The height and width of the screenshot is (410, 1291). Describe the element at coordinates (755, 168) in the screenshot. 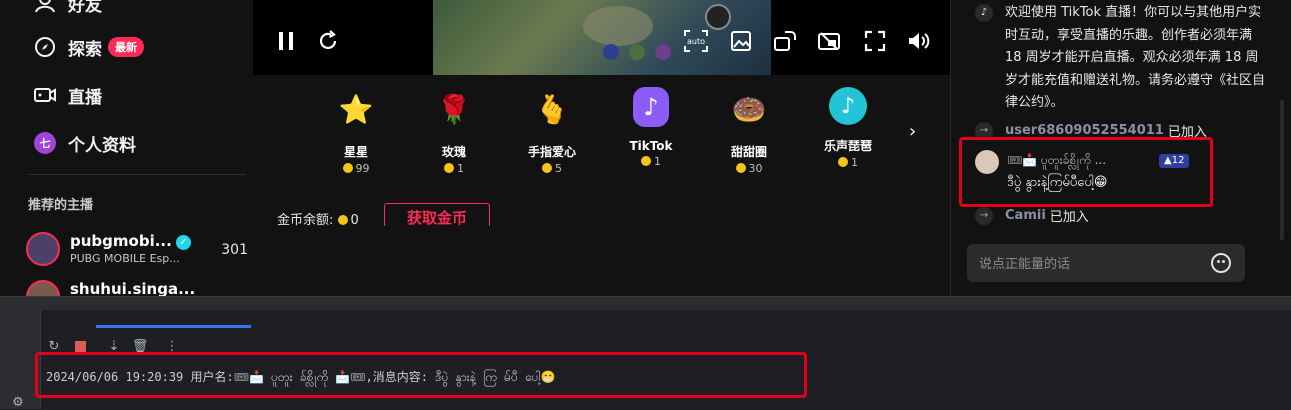

I see `gift-price-value: 30` at that location.